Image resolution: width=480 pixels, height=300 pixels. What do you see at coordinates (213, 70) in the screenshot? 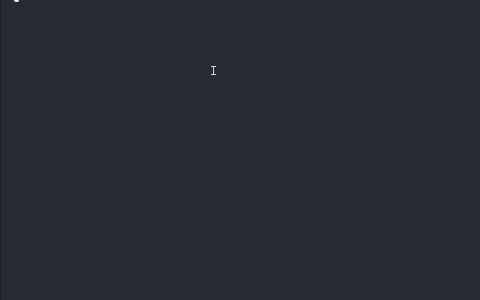
I see `text-cursor-icon` at bounding box center [213, 70].